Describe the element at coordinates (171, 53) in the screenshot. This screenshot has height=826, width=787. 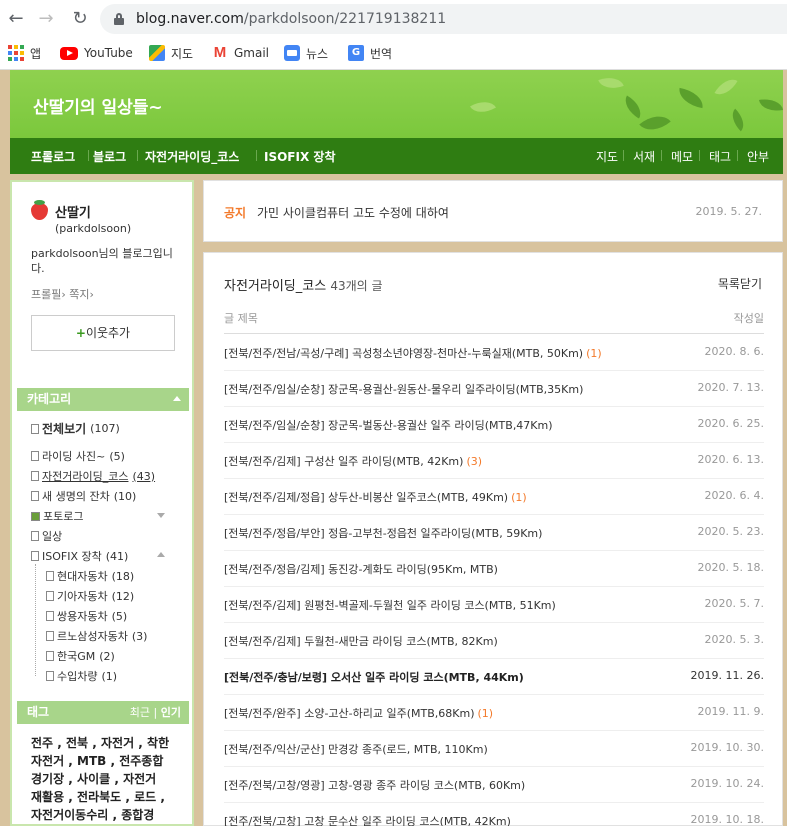
I see `bookmark-maps: 지도` at that location.